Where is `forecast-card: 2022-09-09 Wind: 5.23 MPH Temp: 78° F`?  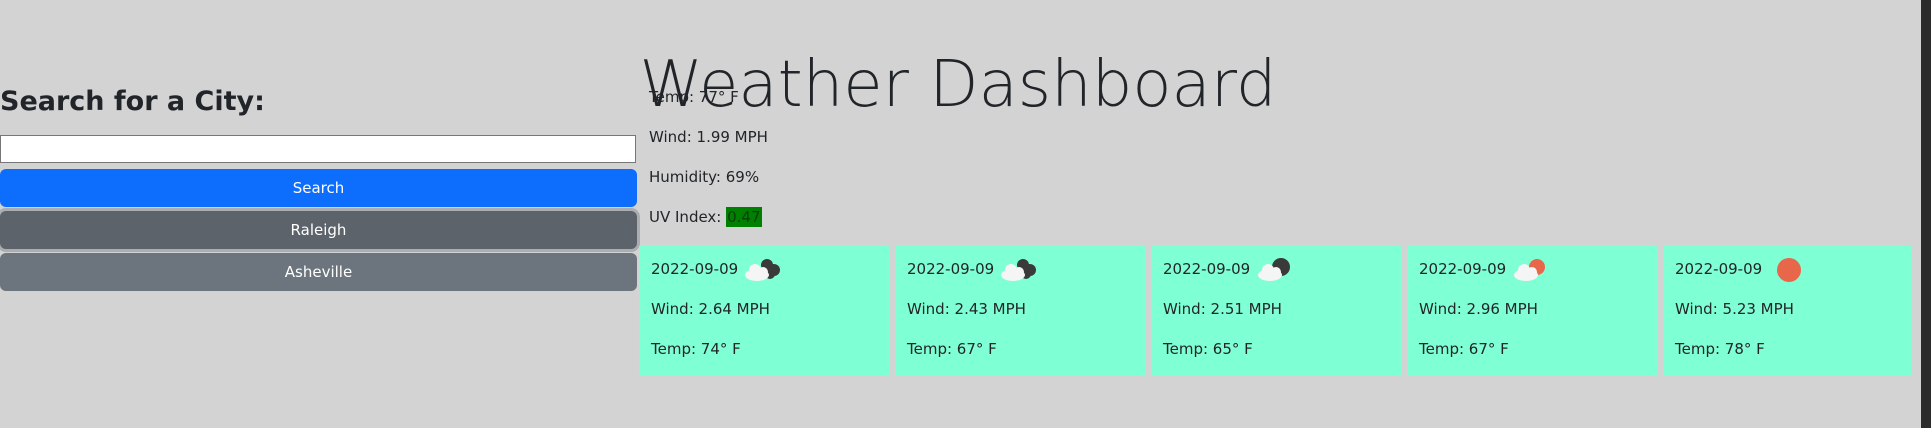 forecast-card: 2022-09-09 Wind: 5.23 MPH Temp: 78° F is located at coordinates (1787, 311).